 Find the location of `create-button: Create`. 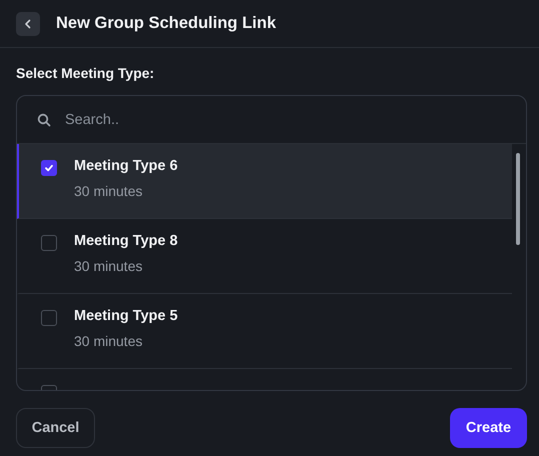

create-button: Create is located at coordinates (488, 428).